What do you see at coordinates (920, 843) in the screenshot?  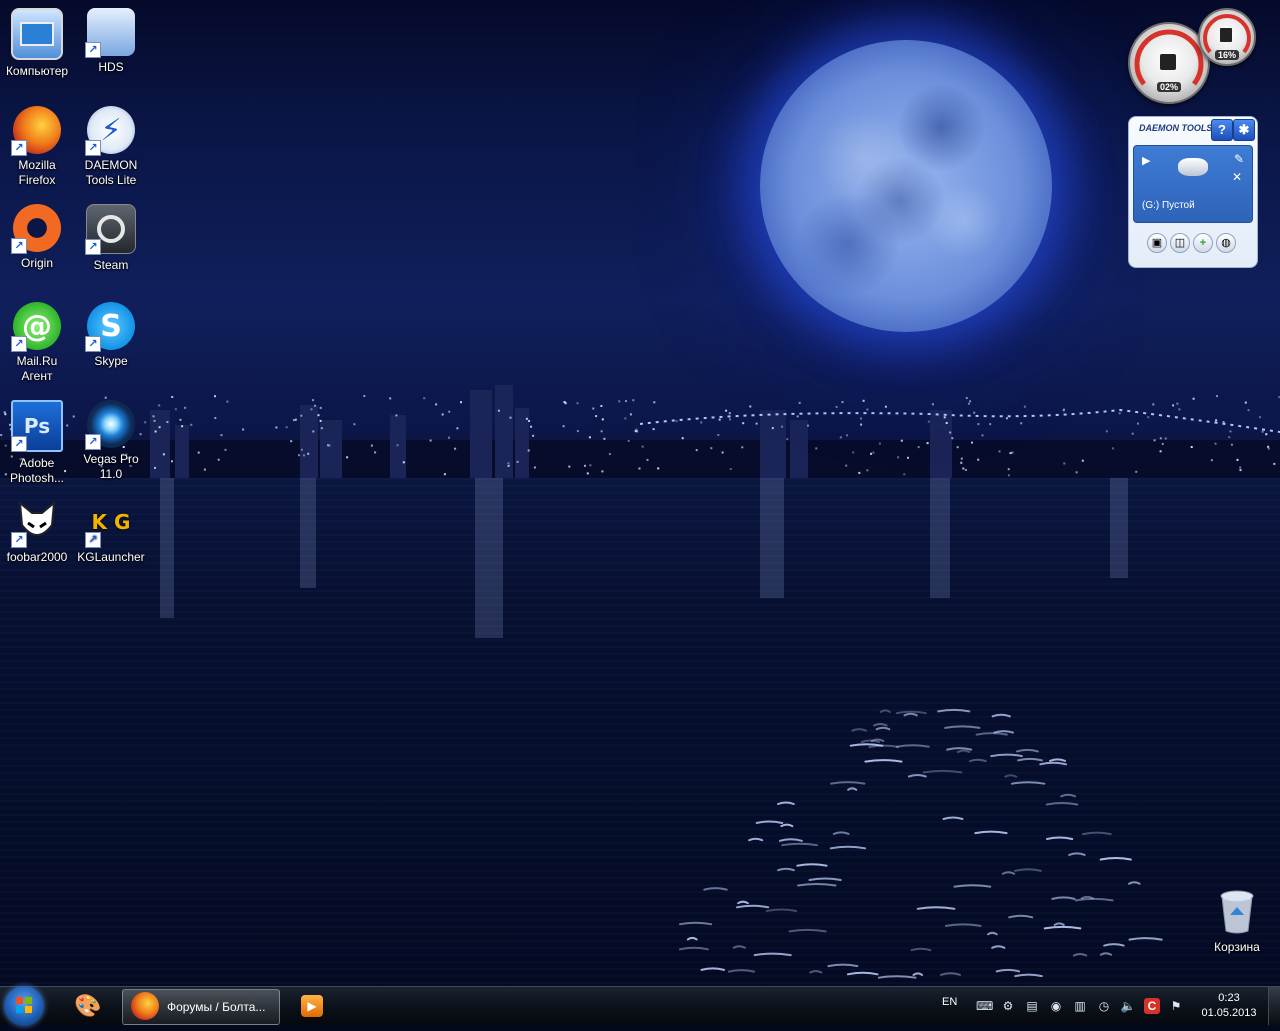 I see `moon-reflection` at bounding box center [920, 843].